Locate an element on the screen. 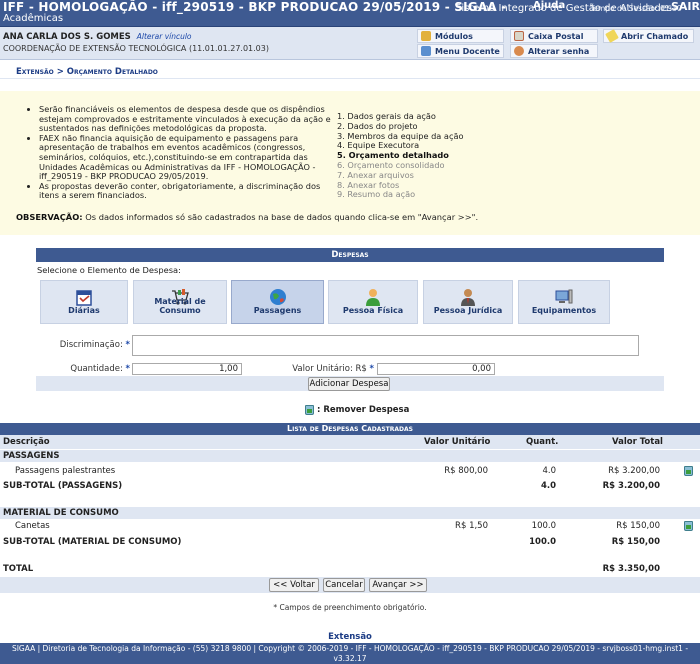  description-label-text: Discriminação: is located at coordinates (91, 345).